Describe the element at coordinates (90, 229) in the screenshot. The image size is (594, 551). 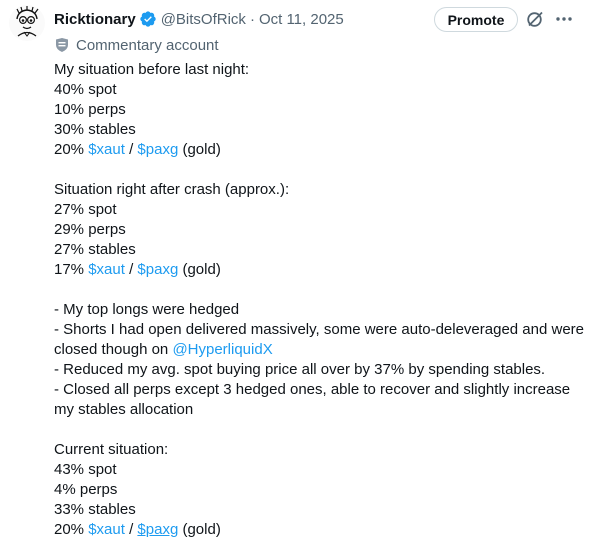
I see `after-perps: 29% perps` at that location.